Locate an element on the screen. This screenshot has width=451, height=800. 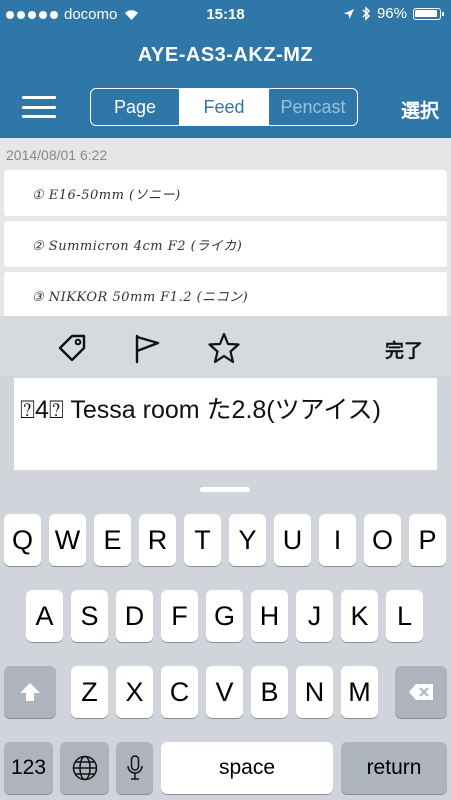
status-right-group: 96% is located at coordinates (393, 13).